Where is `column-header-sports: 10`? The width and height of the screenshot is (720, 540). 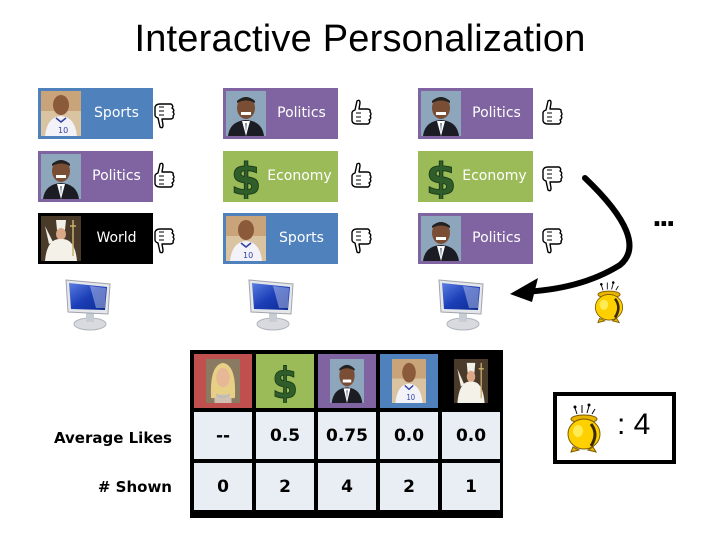 column-header-sports: 10 is located at coordinates (409, 381).